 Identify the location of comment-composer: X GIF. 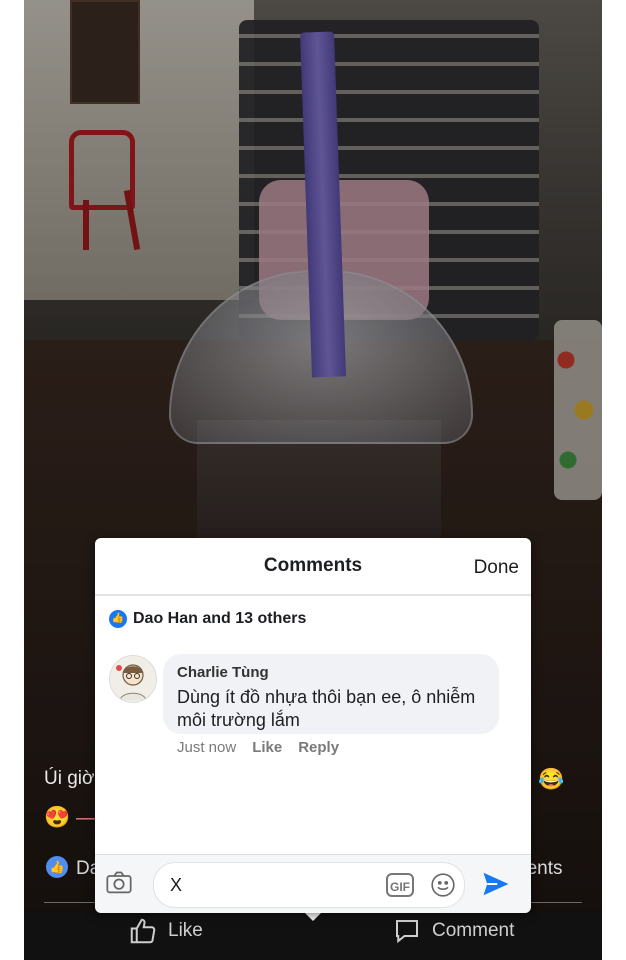
(313, 883).